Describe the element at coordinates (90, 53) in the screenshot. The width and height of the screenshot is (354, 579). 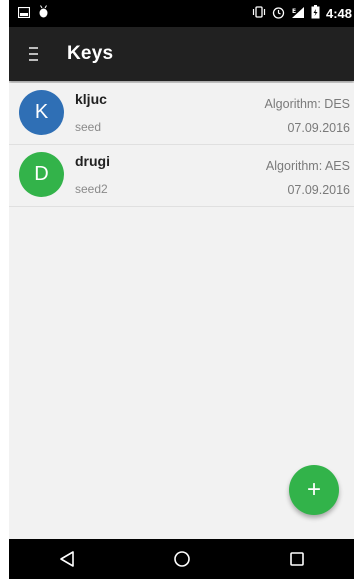
I see `page-title: Keys` at that location.